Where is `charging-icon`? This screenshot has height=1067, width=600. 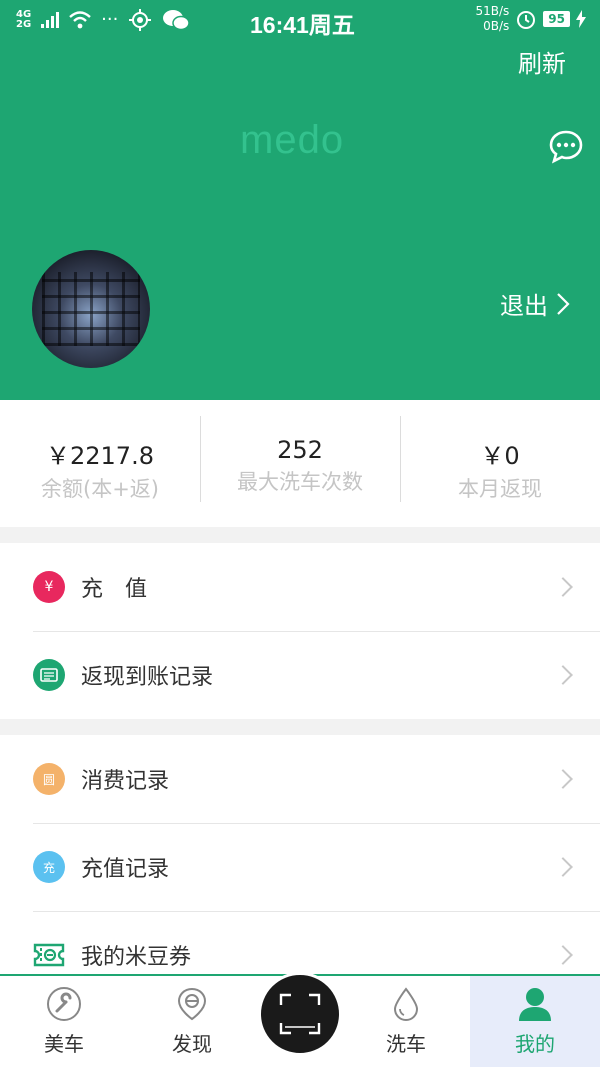
charging-icon is located at coordinates (581, 19).